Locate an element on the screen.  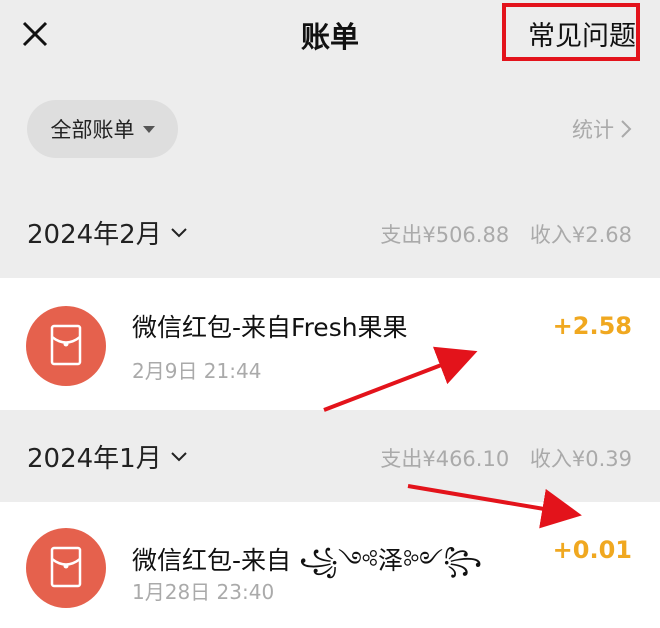
month-label: 2024年1月 is located at coordinates (94, 459).